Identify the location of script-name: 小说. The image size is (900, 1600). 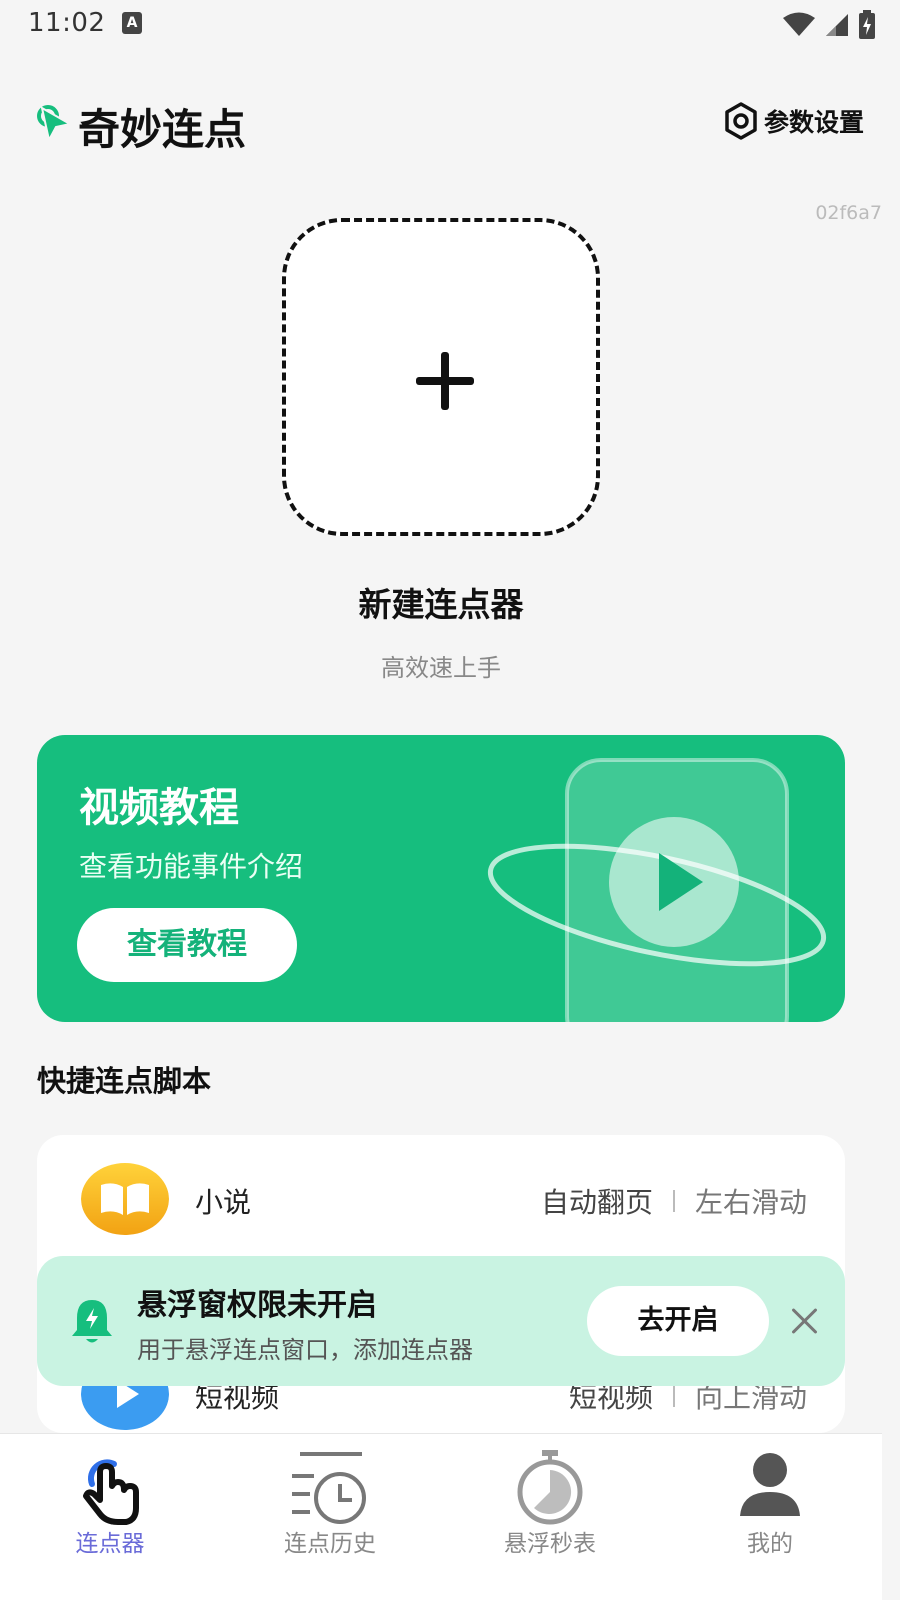
(223, 1202).